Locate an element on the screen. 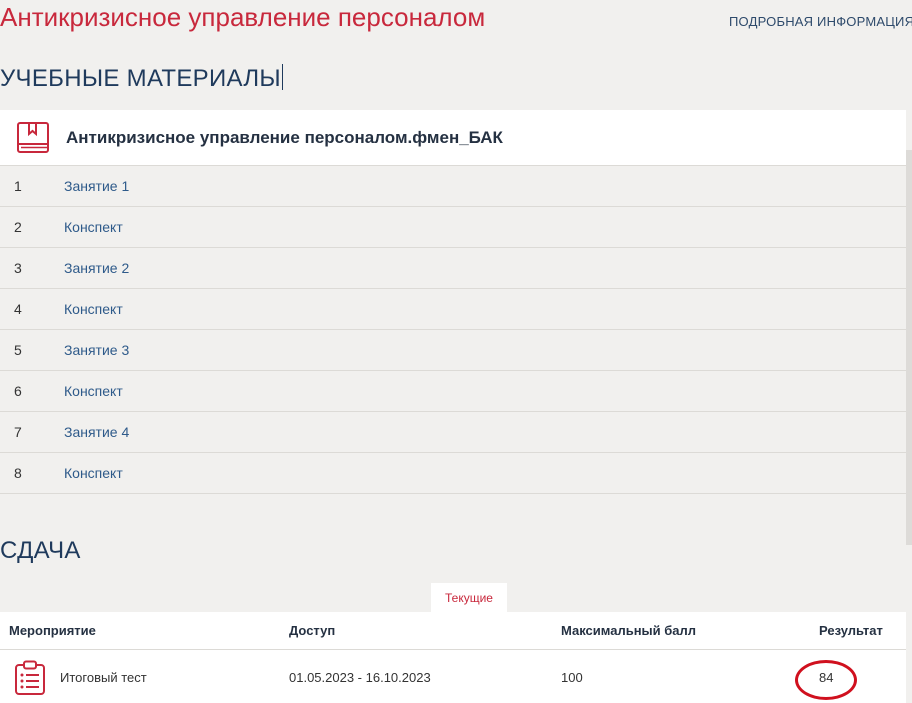 This screenshot has width=912, height=703. materials-section-title-text: УЧЕБНЫЕ МАТЕРИАЛЫ is located at coordinates (140, 78).